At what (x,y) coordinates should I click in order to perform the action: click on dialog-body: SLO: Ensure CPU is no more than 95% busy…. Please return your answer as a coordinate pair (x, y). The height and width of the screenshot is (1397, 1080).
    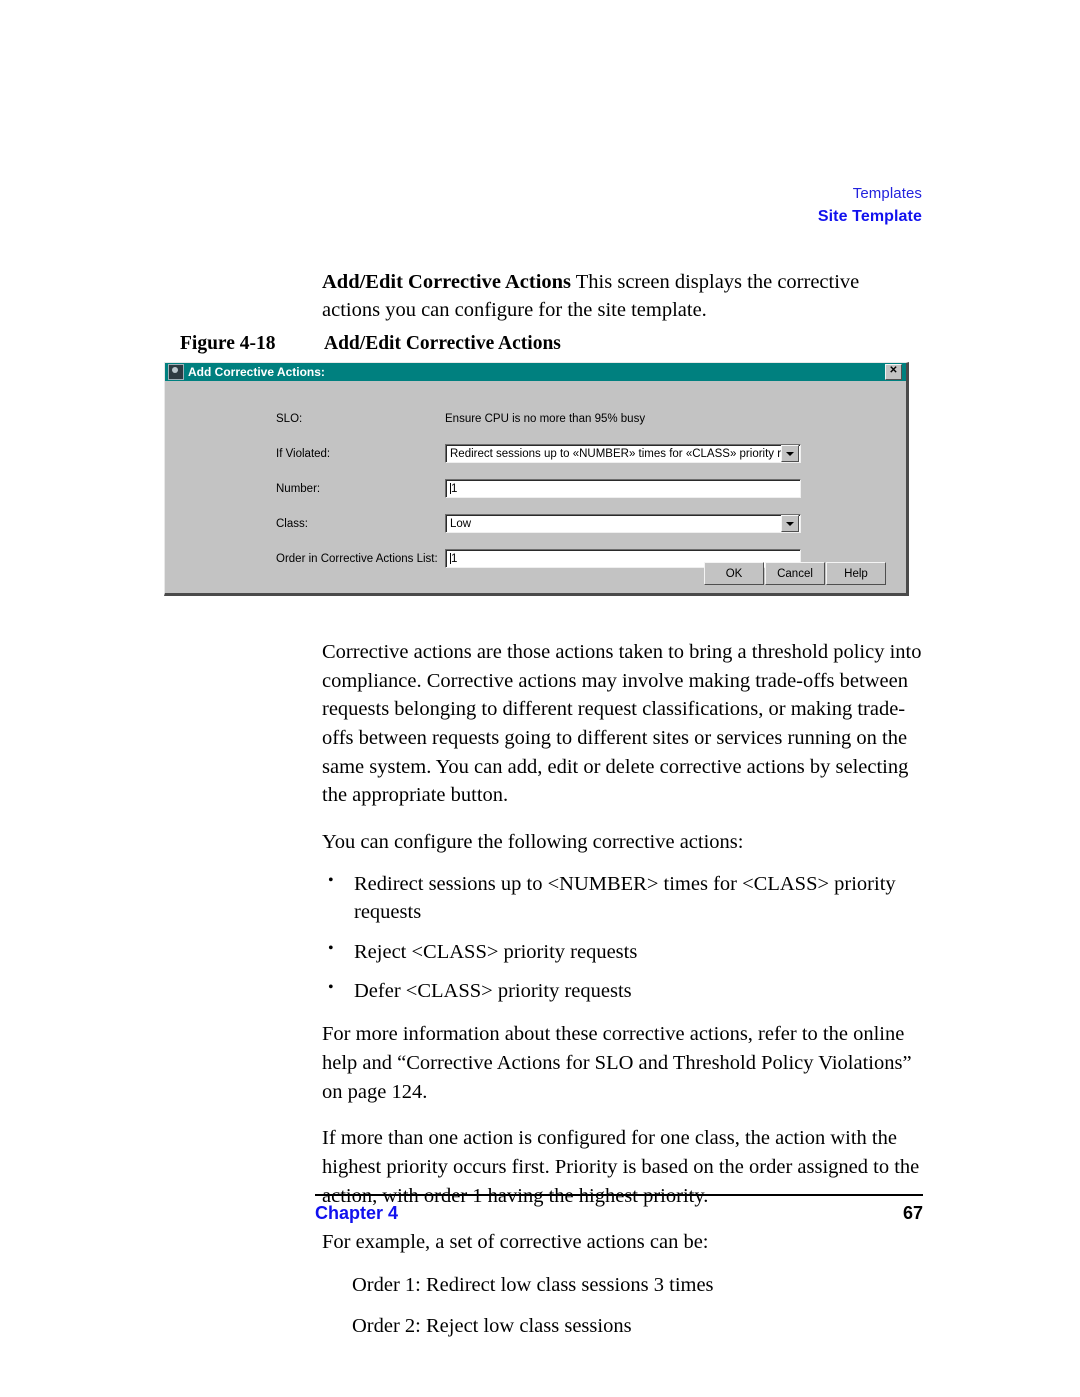
    Looking at the image, I should click on (535, 487).